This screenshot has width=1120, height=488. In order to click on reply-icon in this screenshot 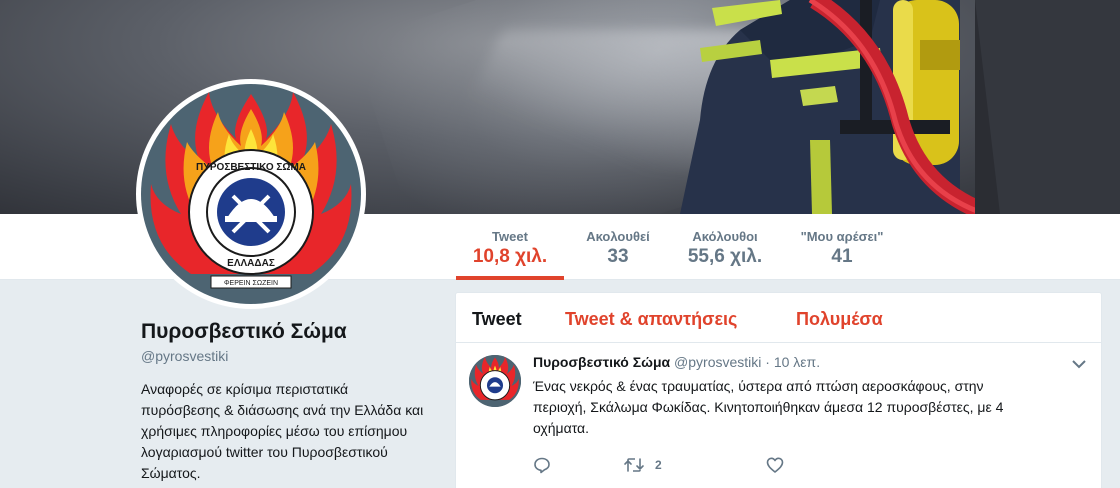, I will do `click(542, 465)`.